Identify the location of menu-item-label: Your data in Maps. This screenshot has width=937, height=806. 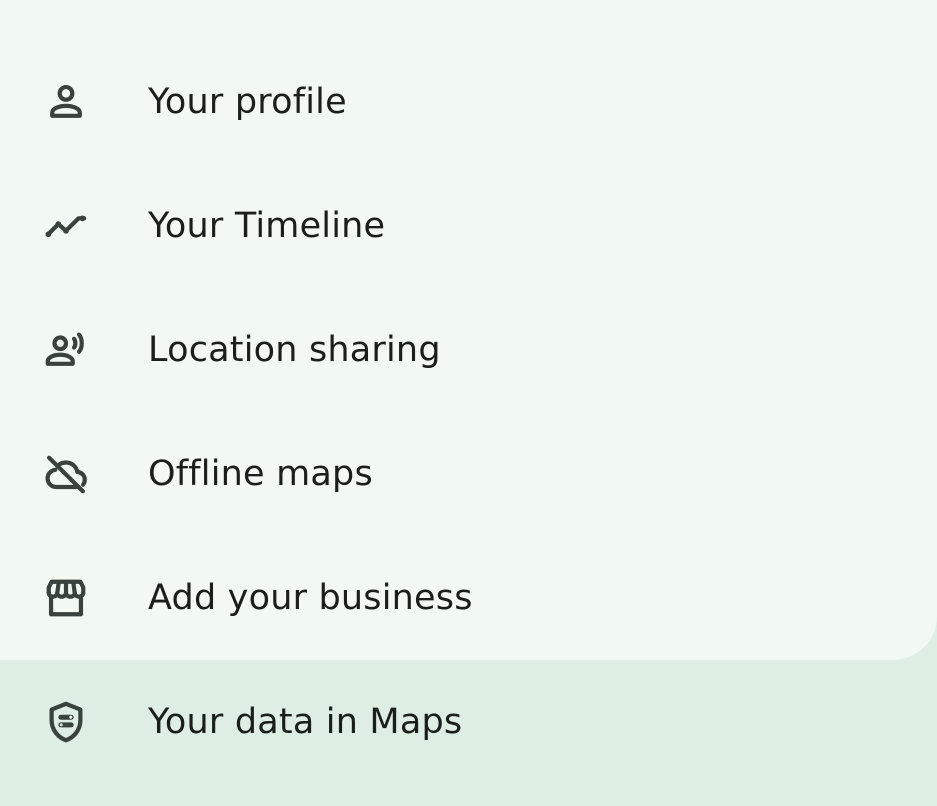
(305, 722).